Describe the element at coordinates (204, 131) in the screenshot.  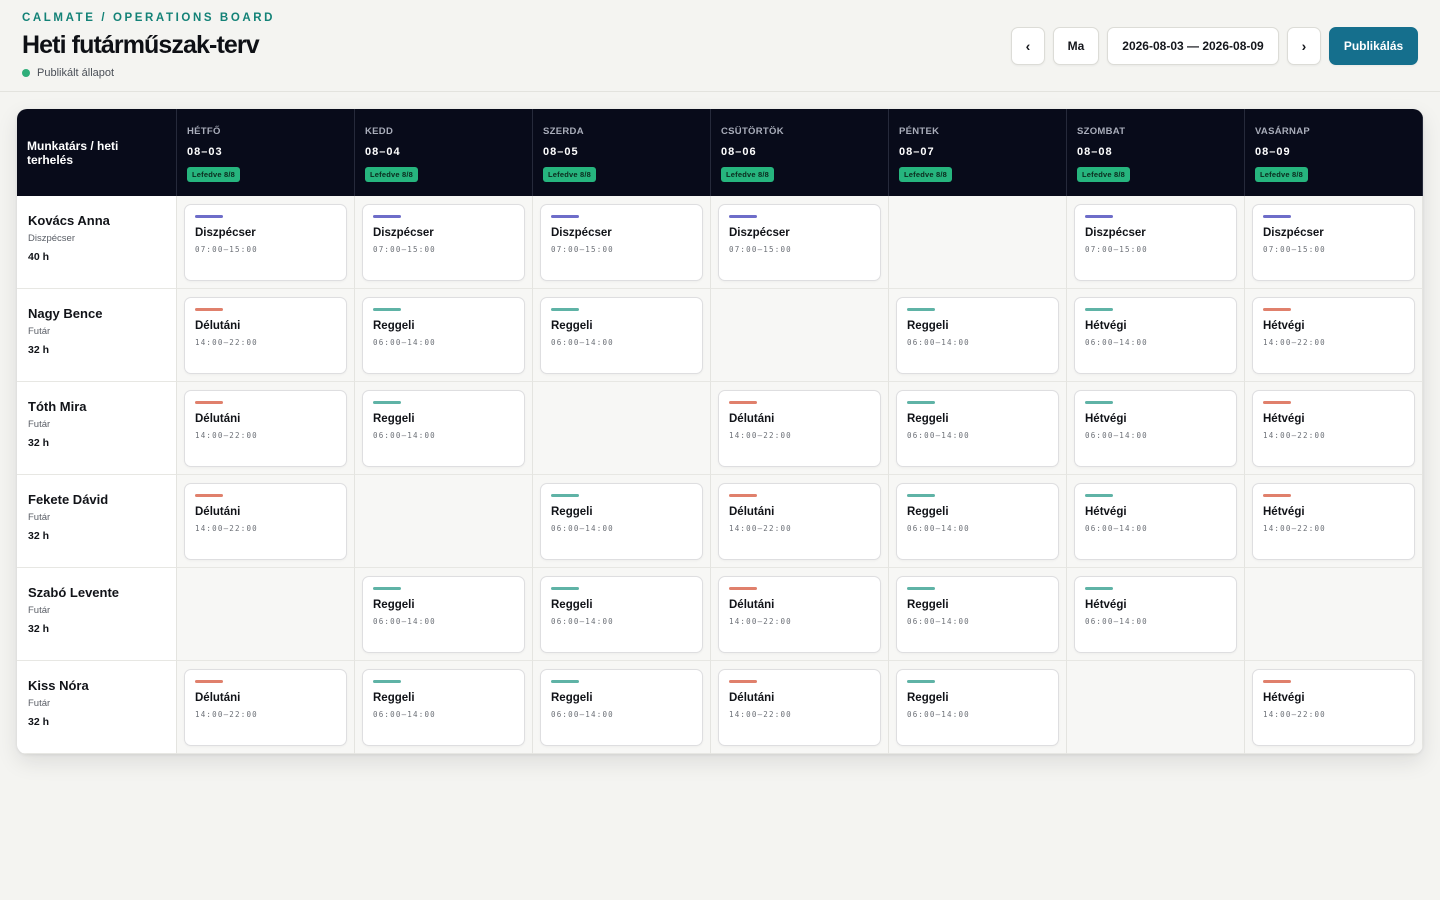
I see `day-name: HÉTFŐ` at that location.